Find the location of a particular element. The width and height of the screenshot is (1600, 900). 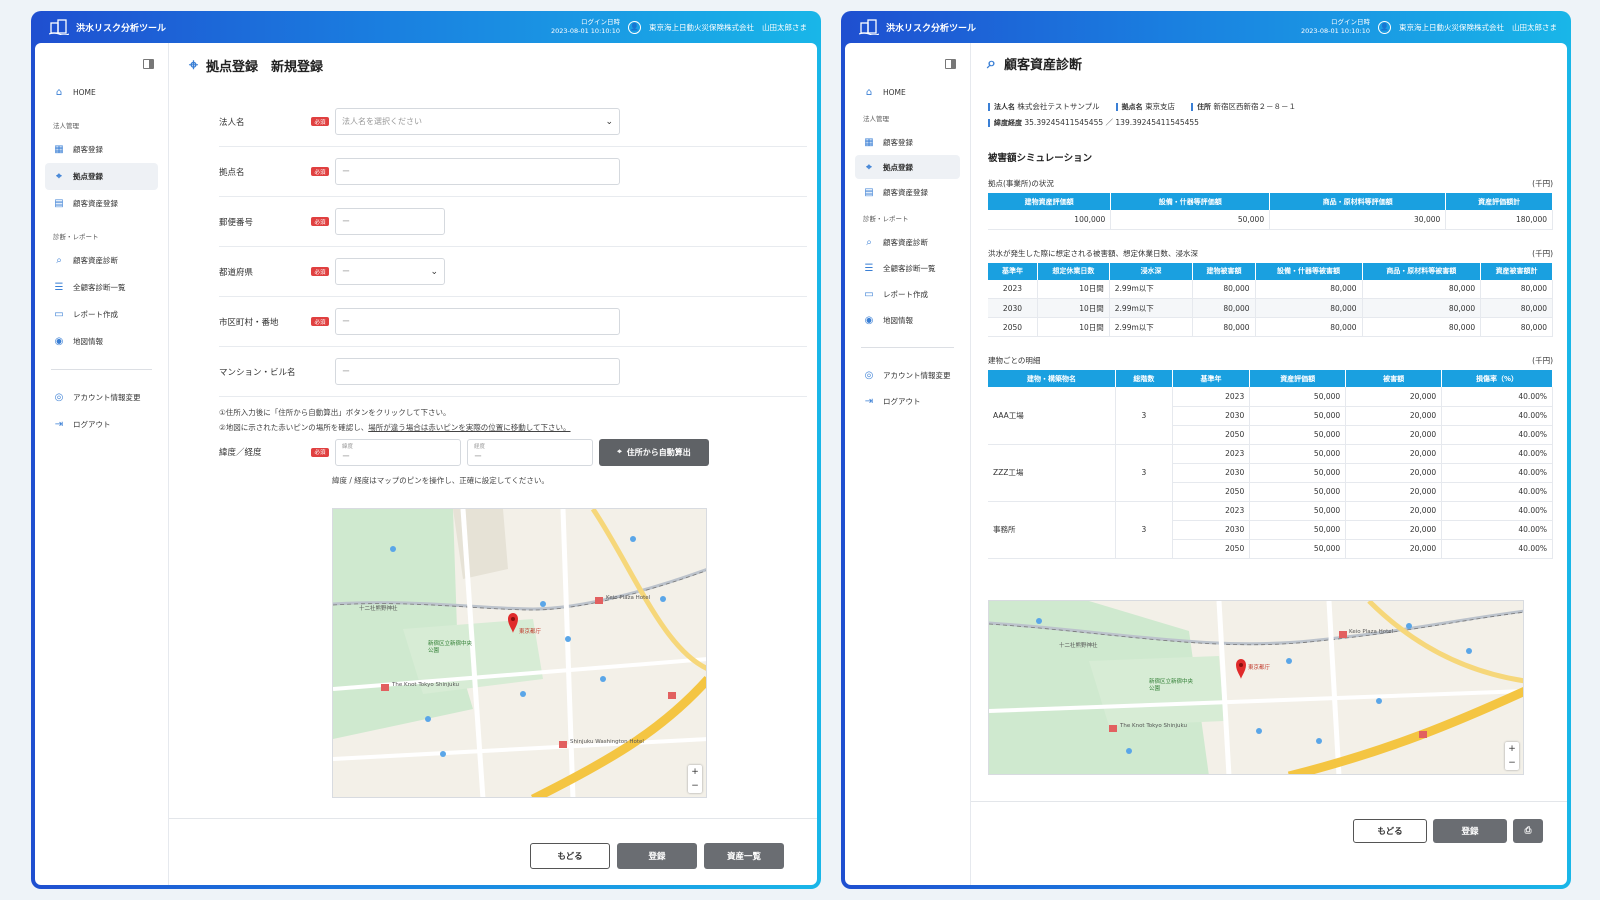

footer-divider is located at coordinates (1269, 801).